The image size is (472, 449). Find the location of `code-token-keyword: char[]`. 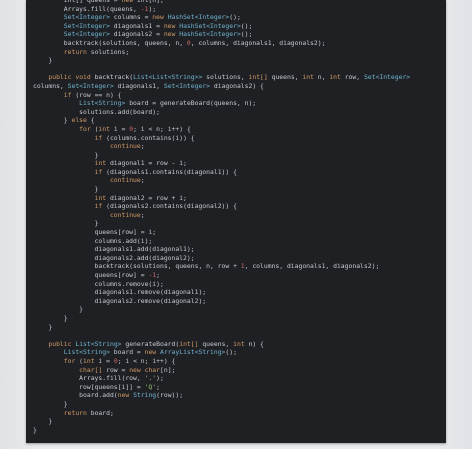

code-token-keyword: char[] is located at coordinates (91, 369).